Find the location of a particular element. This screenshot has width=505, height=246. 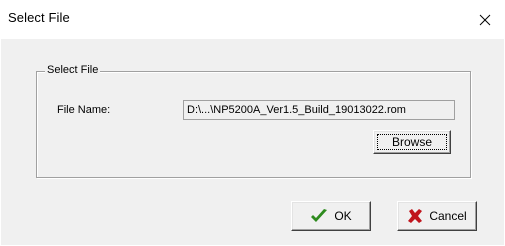

browse-button: Browse is located at coordinates (412, 142).